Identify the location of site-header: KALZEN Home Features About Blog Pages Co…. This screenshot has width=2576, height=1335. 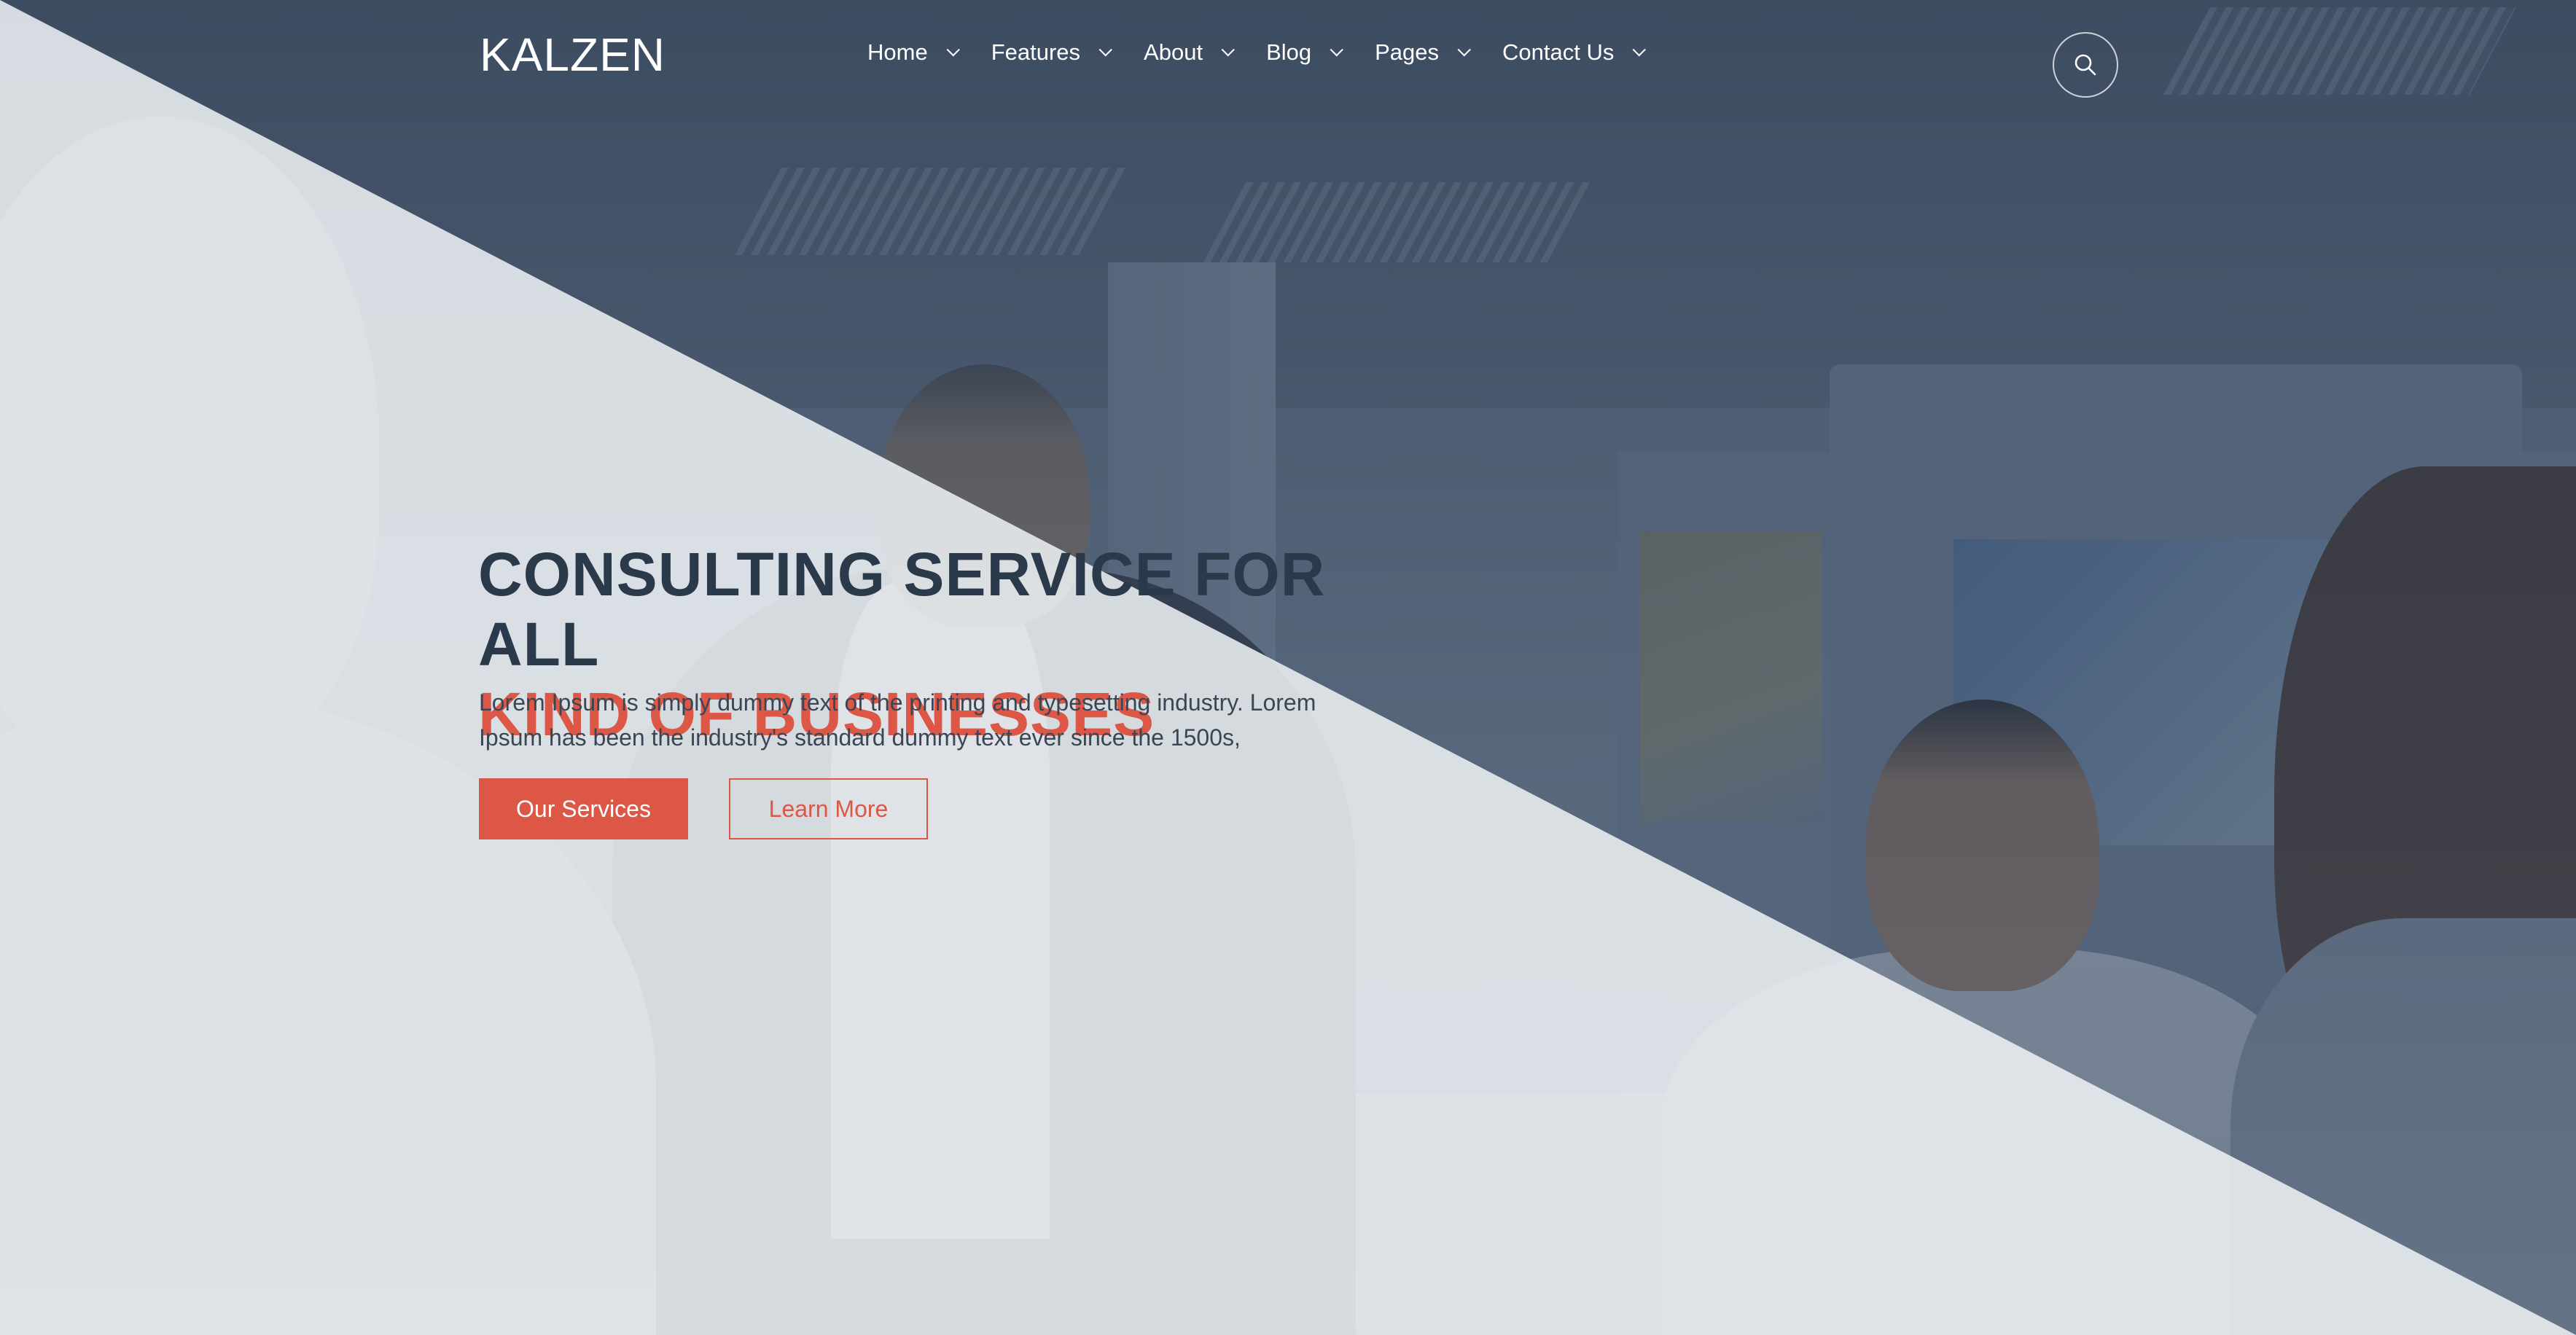
(1288, 62).